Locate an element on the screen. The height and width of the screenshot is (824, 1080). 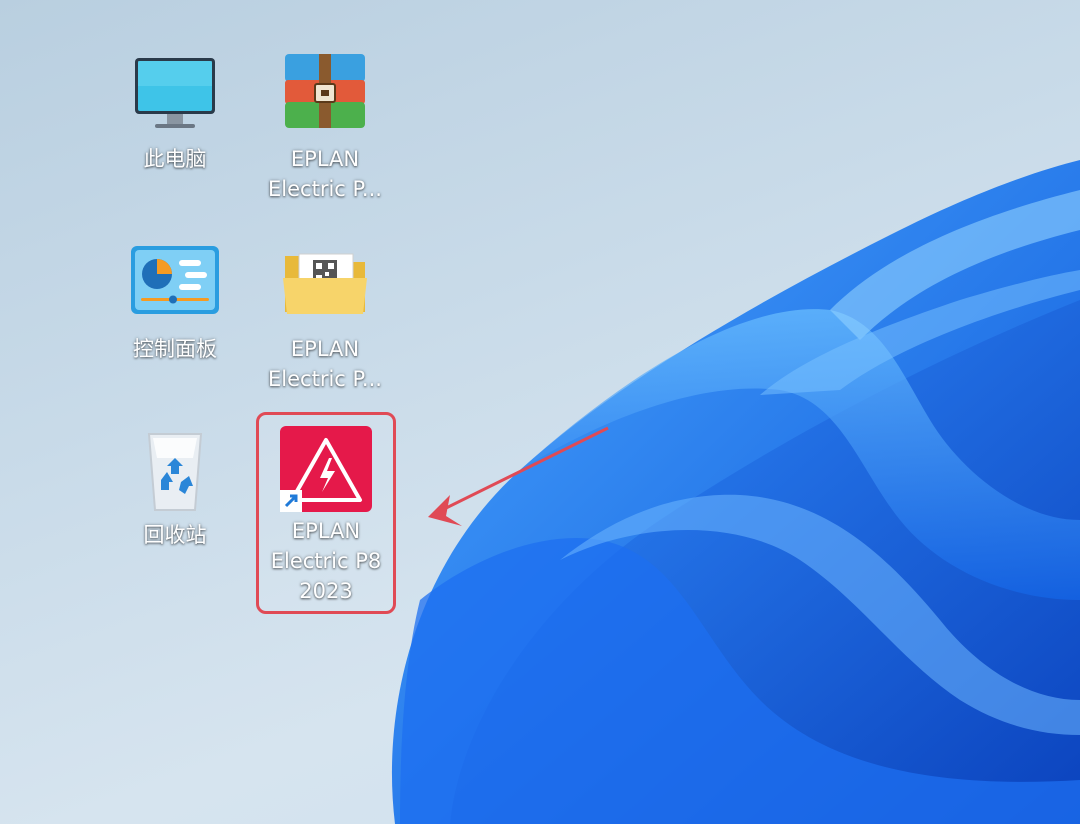
eplan-p8-2023-label: EPLAN Electric P8 2023 is located at coordinates (326, 561).